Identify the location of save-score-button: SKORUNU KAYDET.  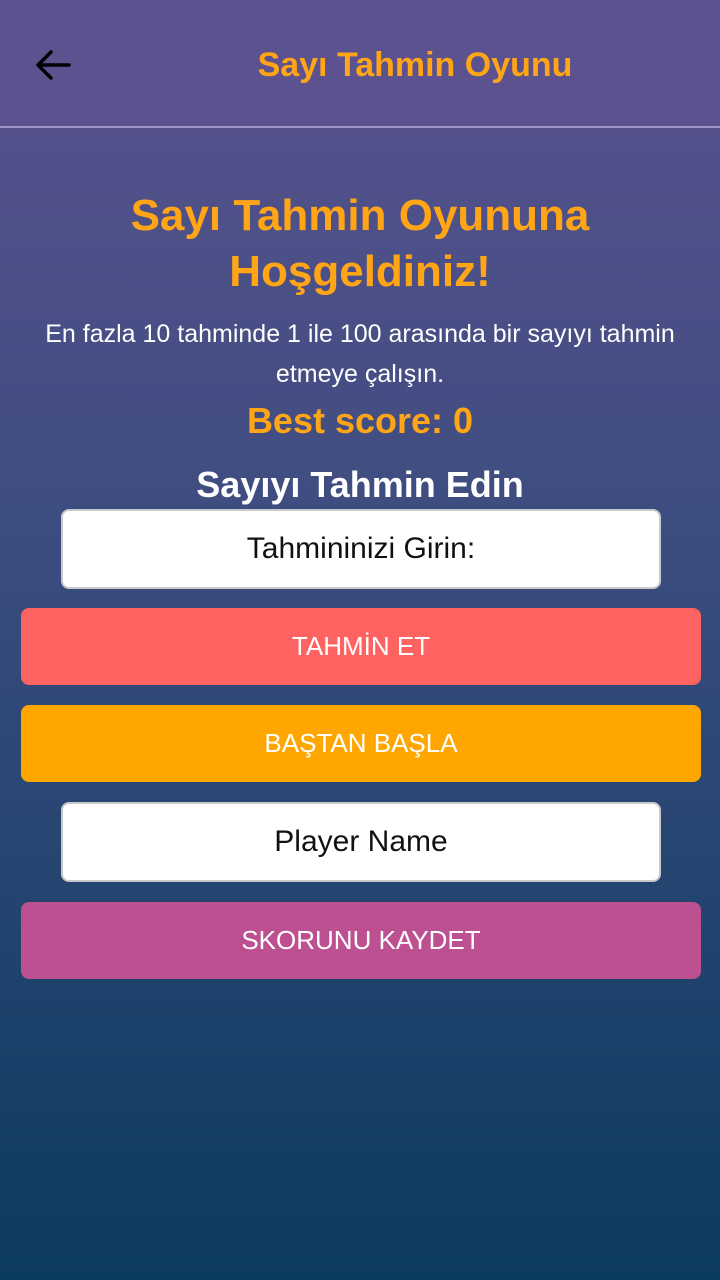
(361, 940).